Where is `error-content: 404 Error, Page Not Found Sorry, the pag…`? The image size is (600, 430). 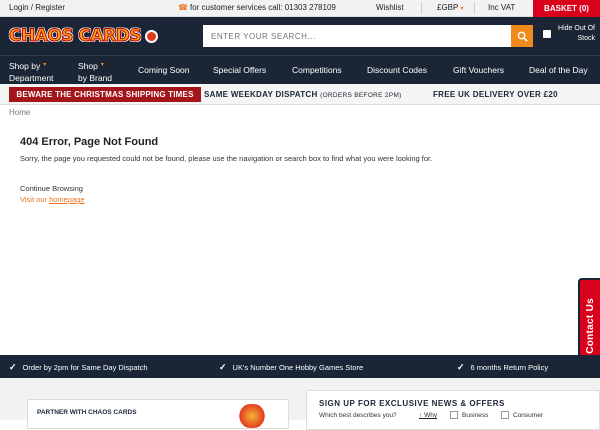 error-content: 404 Error, Page Not Found Sorry, the pag… is located at coordinates (300, 170).